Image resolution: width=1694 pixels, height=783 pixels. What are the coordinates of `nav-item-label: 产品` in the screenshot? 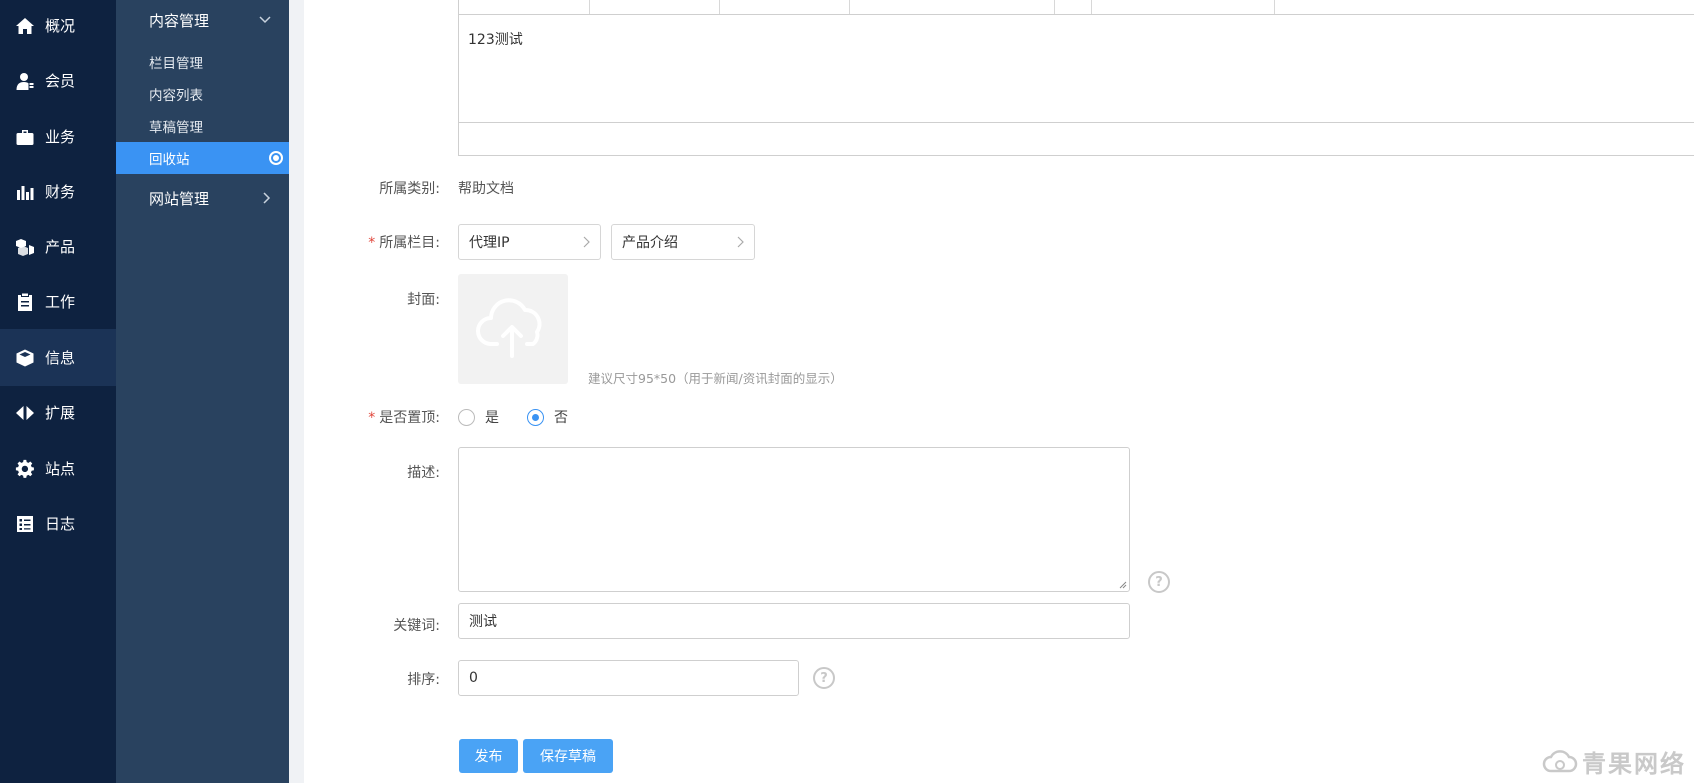 It's located at (60, 247).